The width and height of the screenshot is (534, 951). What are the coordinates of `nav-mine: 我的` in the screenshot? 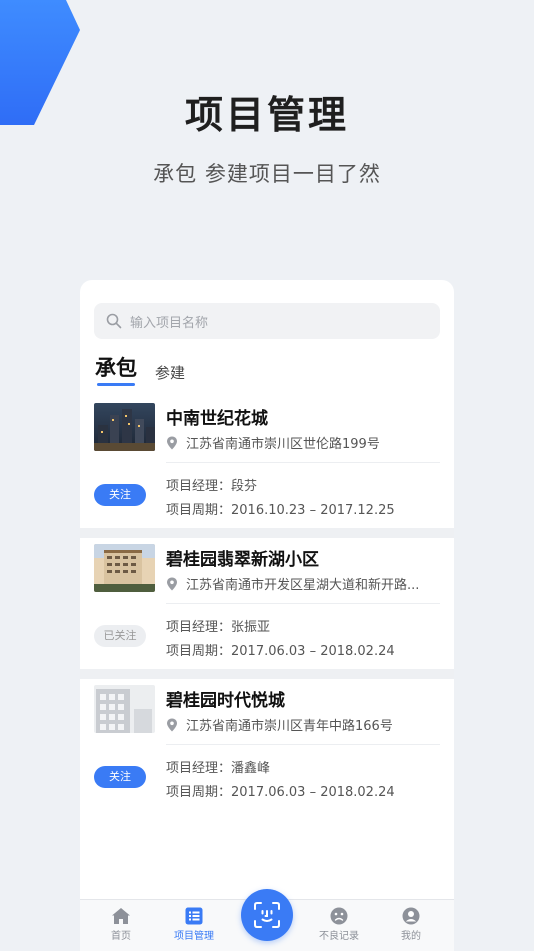 It's located at (411, 924).